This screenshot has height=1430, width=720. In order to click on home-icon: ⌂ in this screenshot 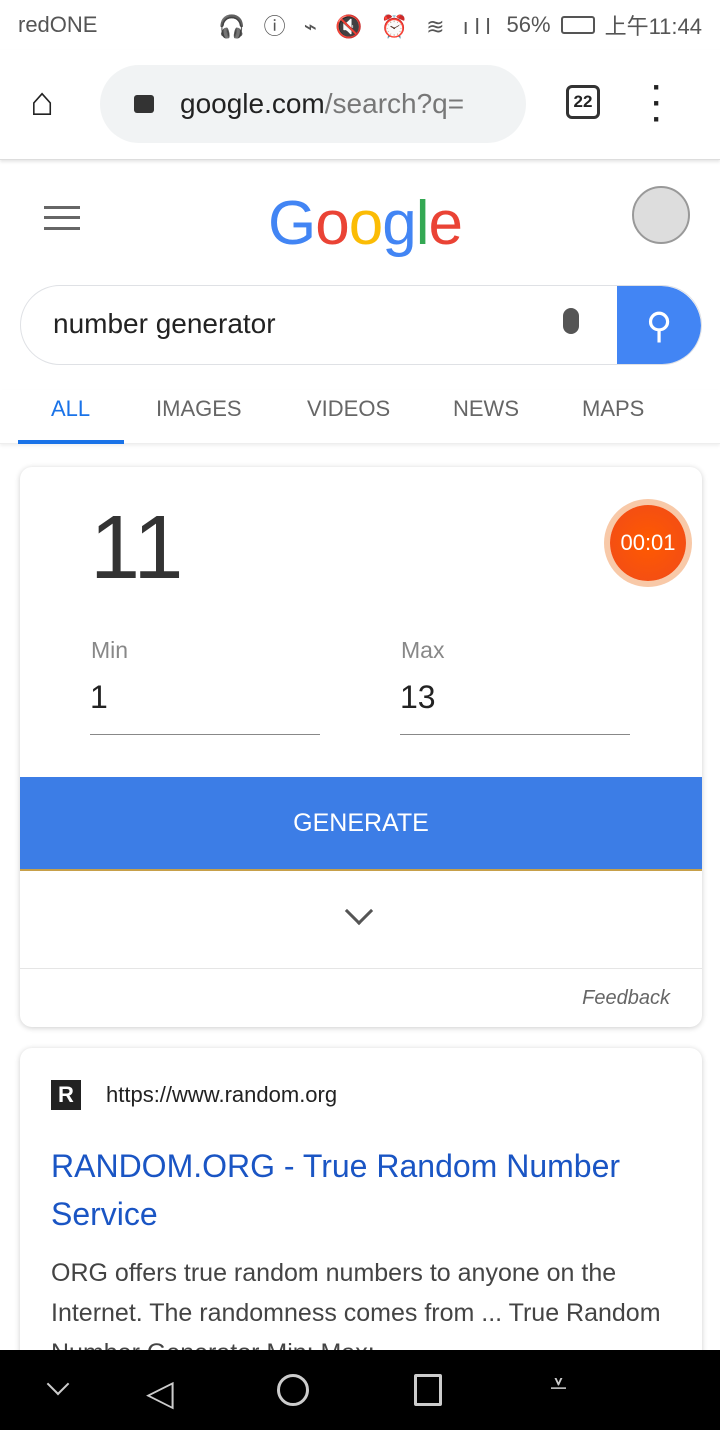, I will do `click(42, 102)`.